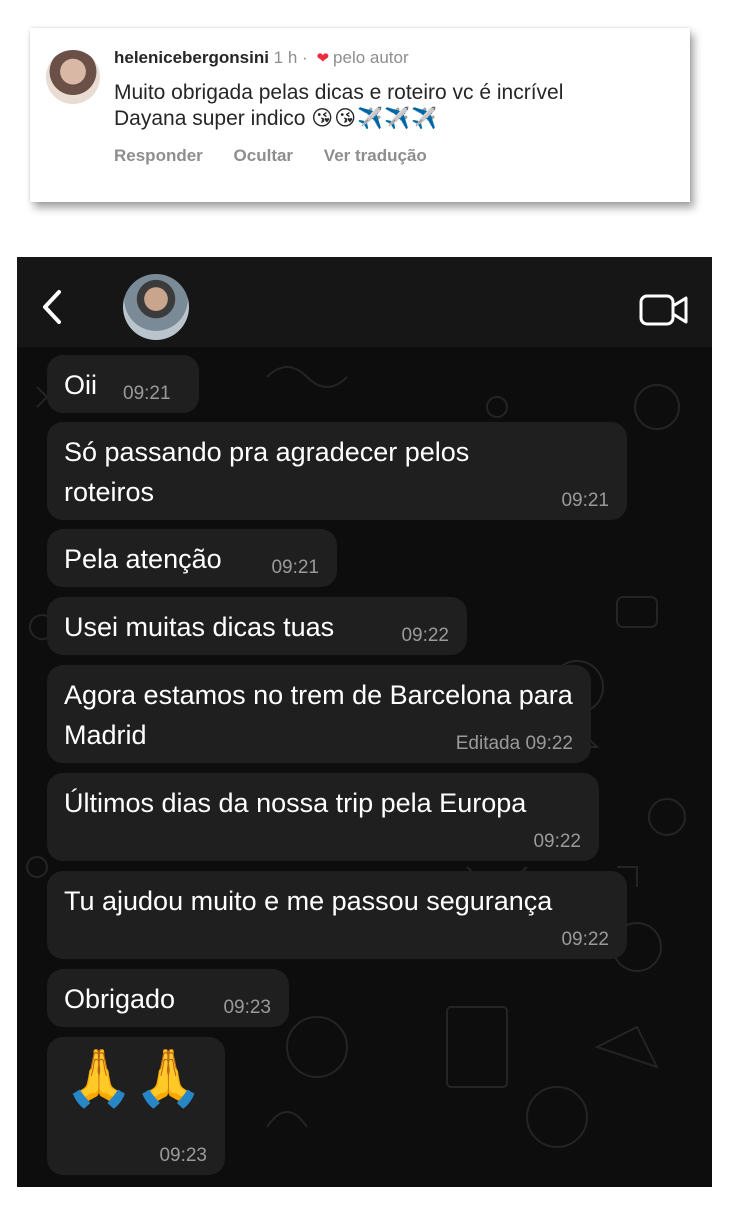 The image size is (732, 1222). I want to click on comment-text-line2: Dayana super indico, so click(210, 118).